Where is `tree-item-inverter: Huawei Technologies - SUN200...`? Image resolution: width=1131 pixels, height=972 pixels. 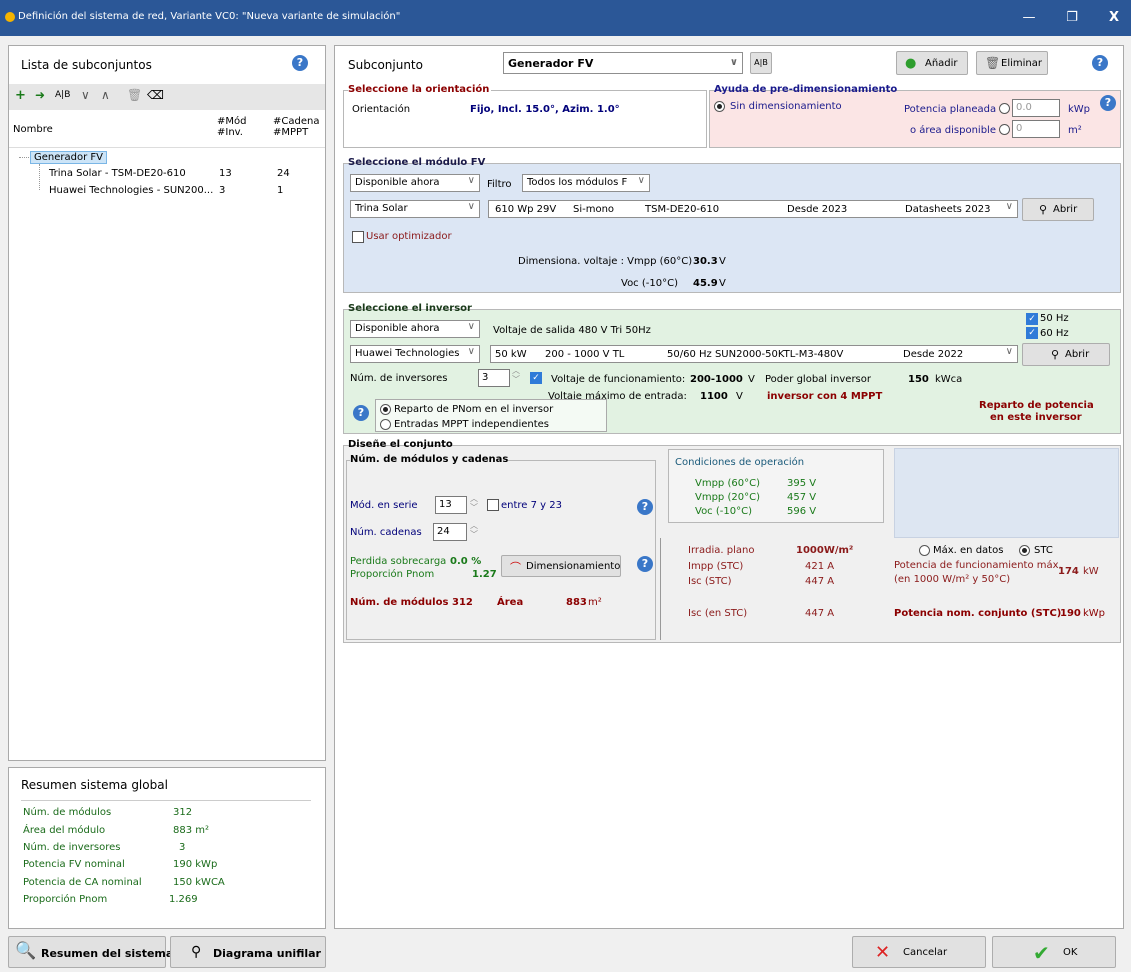 tree-item-inverter: Huawei Technologies - SUN200... is located at coordinates (131, 190).